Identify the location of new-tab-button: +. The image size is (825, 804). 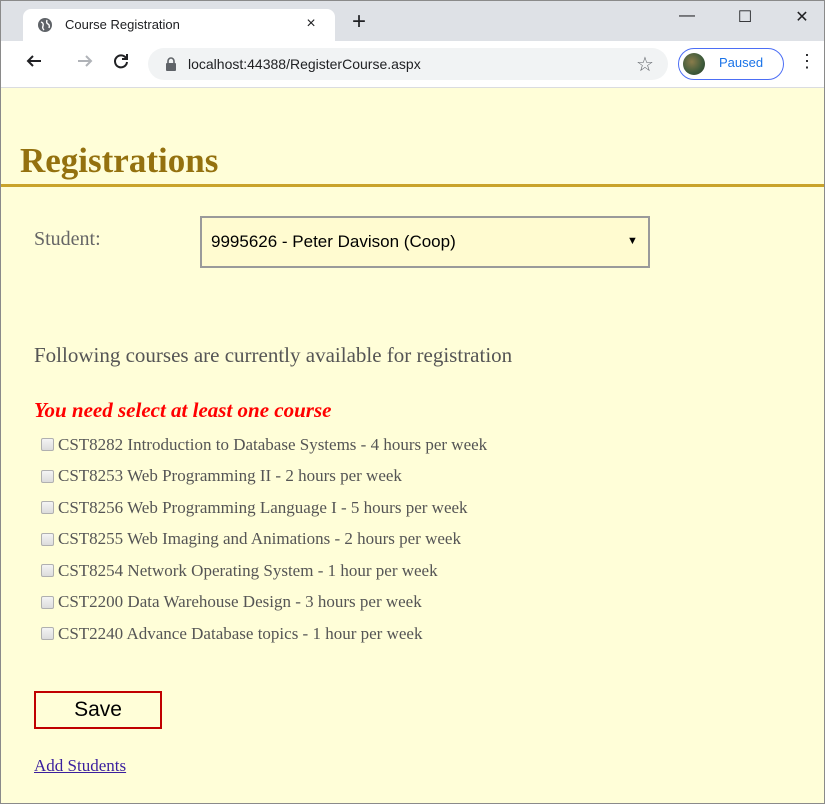
(359, 22).